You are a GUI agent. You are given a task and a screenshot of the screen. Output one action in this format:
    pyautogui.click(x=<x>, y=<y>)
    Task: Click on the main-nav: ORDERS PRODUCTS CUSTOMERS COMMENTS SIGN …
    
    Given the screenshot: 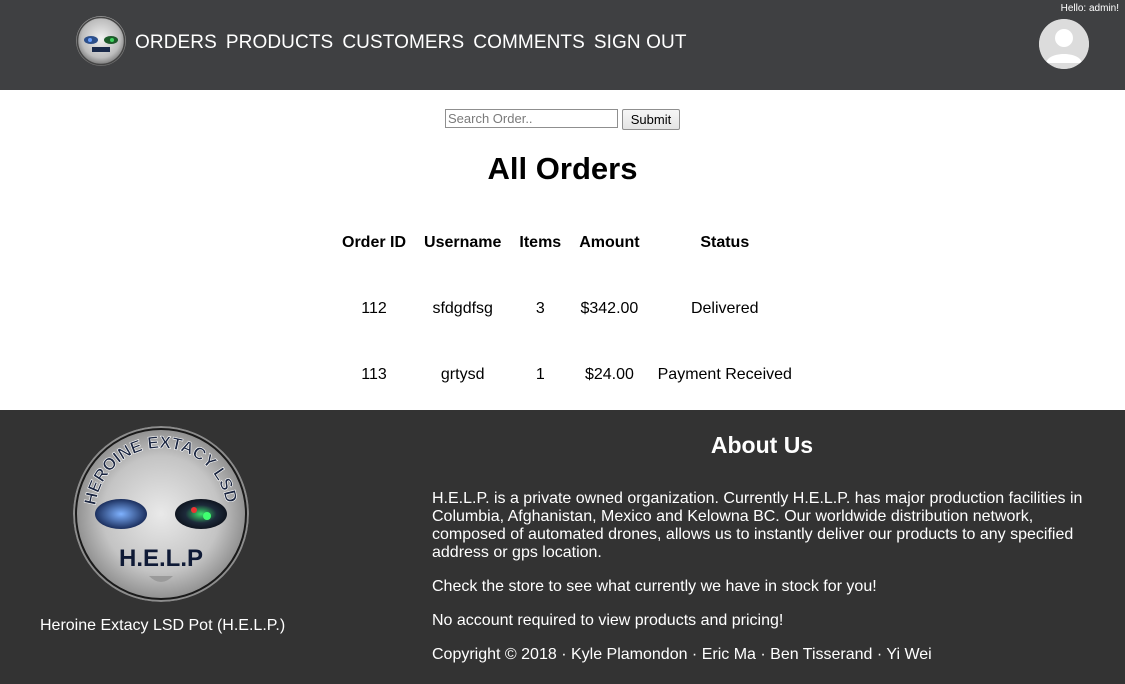 What is the action you would take?
    pyautogui.click(x=411, y=43)
    